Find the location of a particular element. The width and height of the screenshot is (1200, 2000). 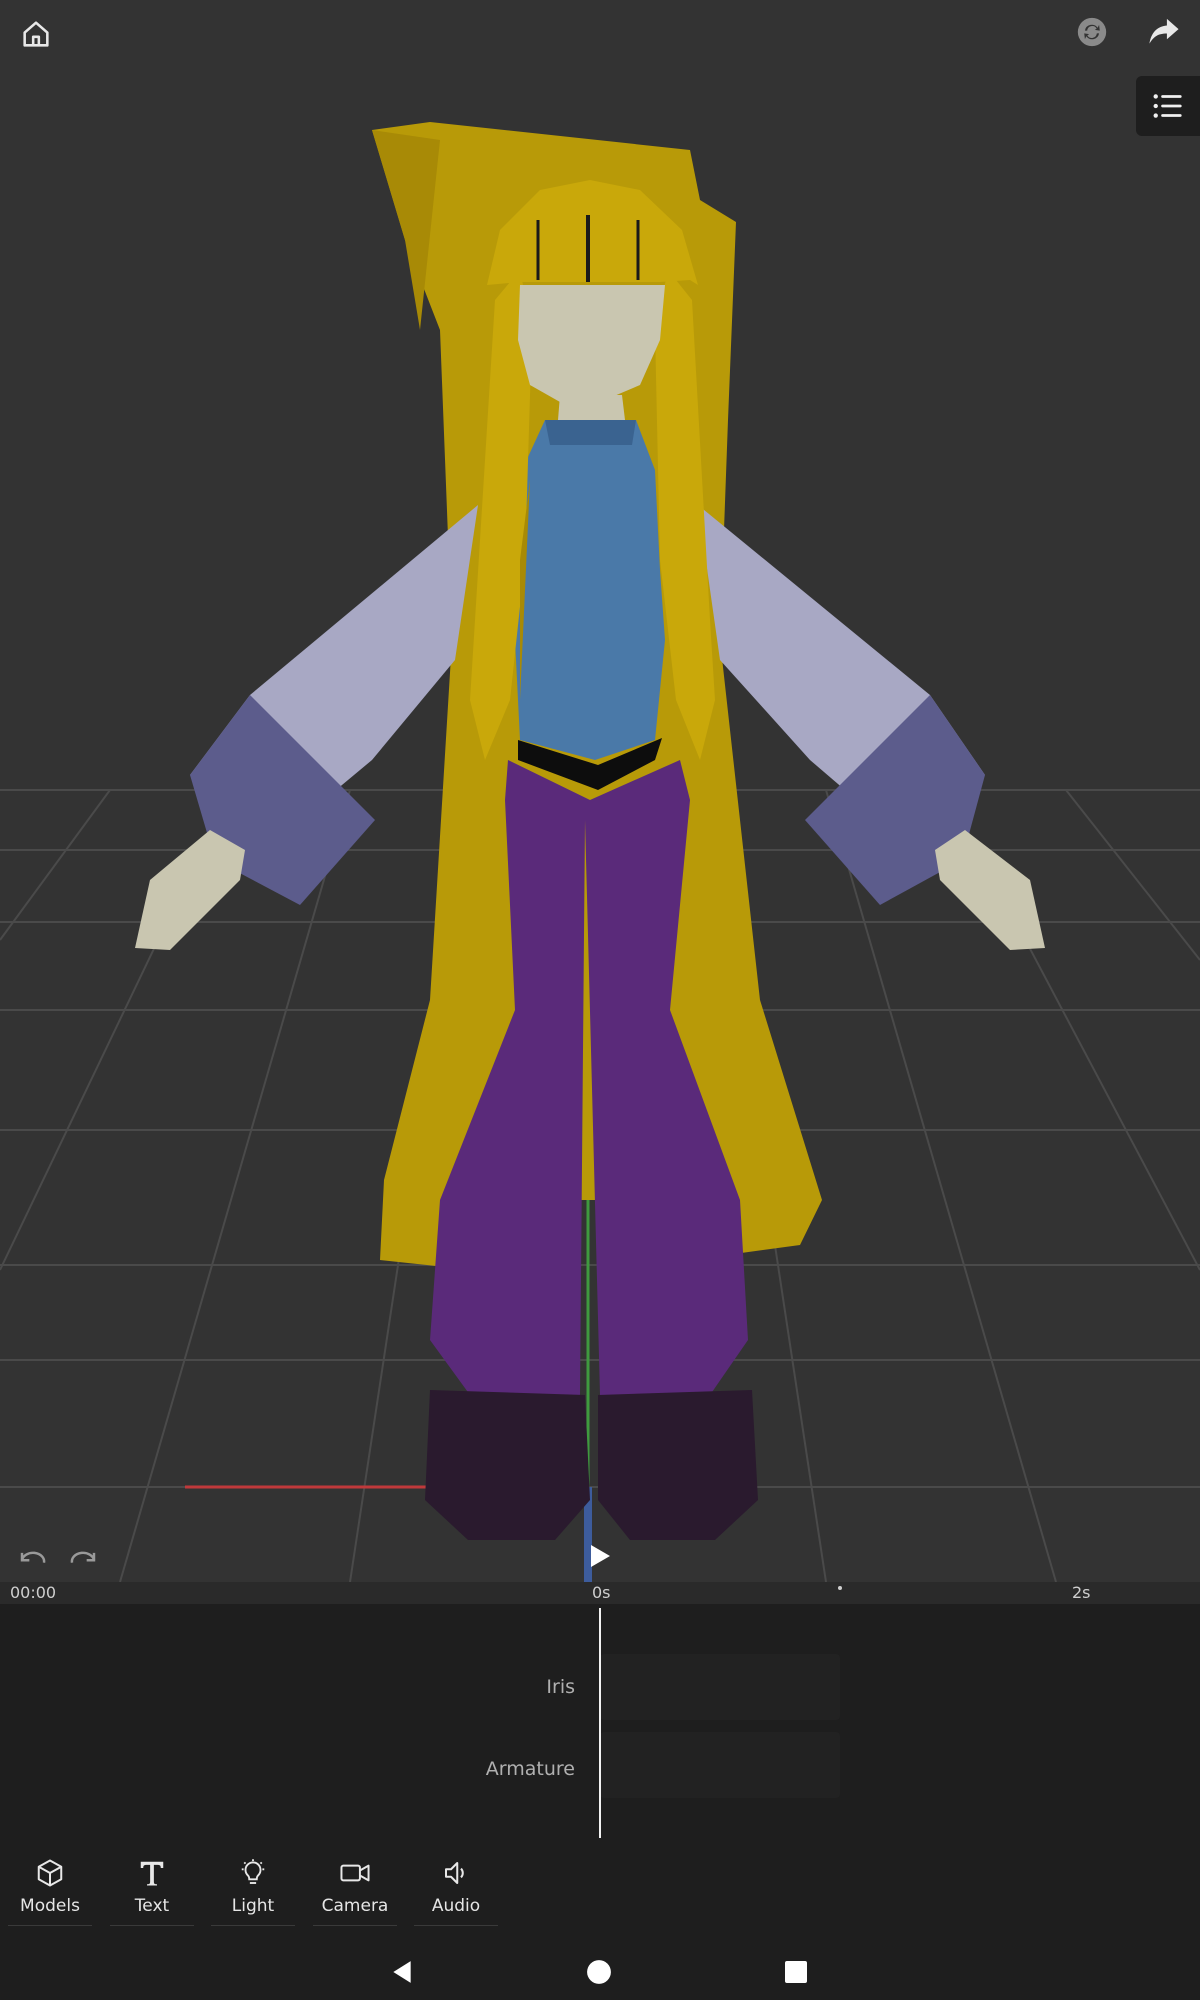

system-nav-bar is located at coordinates (600, 1970).